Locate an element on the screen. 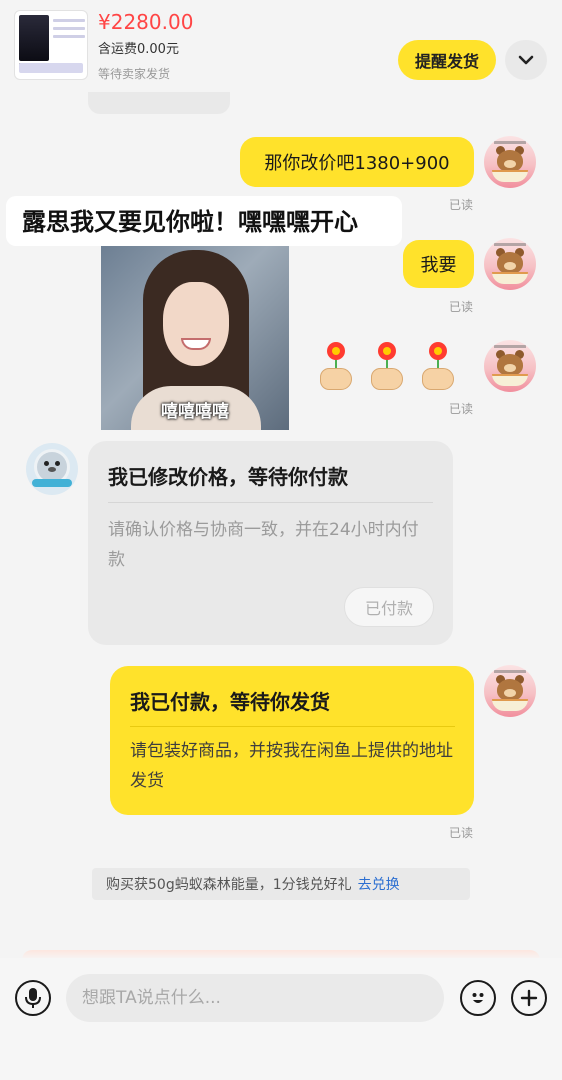  message-text: 那你改价吧1380+900 is located at coordinates (357, 163).